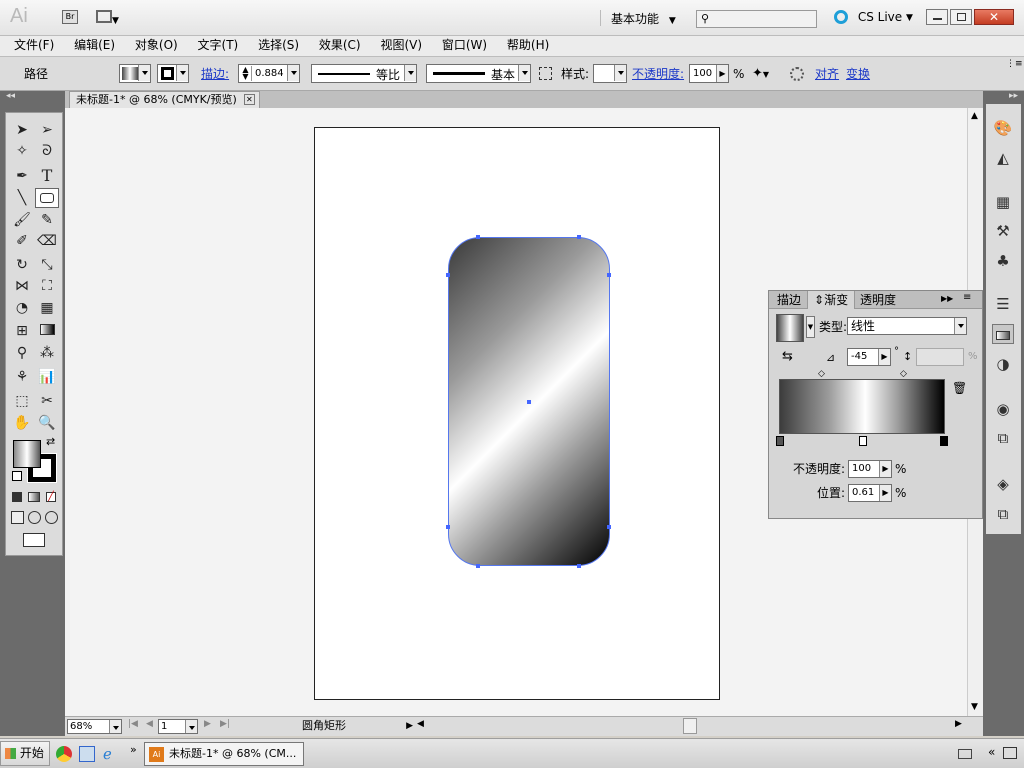 The height and width of the screenshot is (768, 1024). Describe the element at coordinates (246, 73) in the screenshot. I see `stepper-icon: ▲ ▼` at that location.